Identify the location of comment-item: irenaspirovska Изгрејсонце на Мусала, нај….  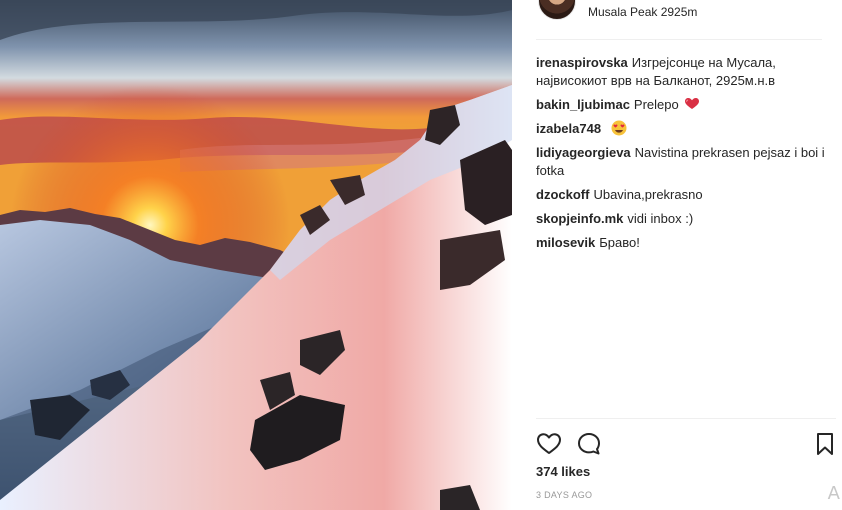
(681, 72).